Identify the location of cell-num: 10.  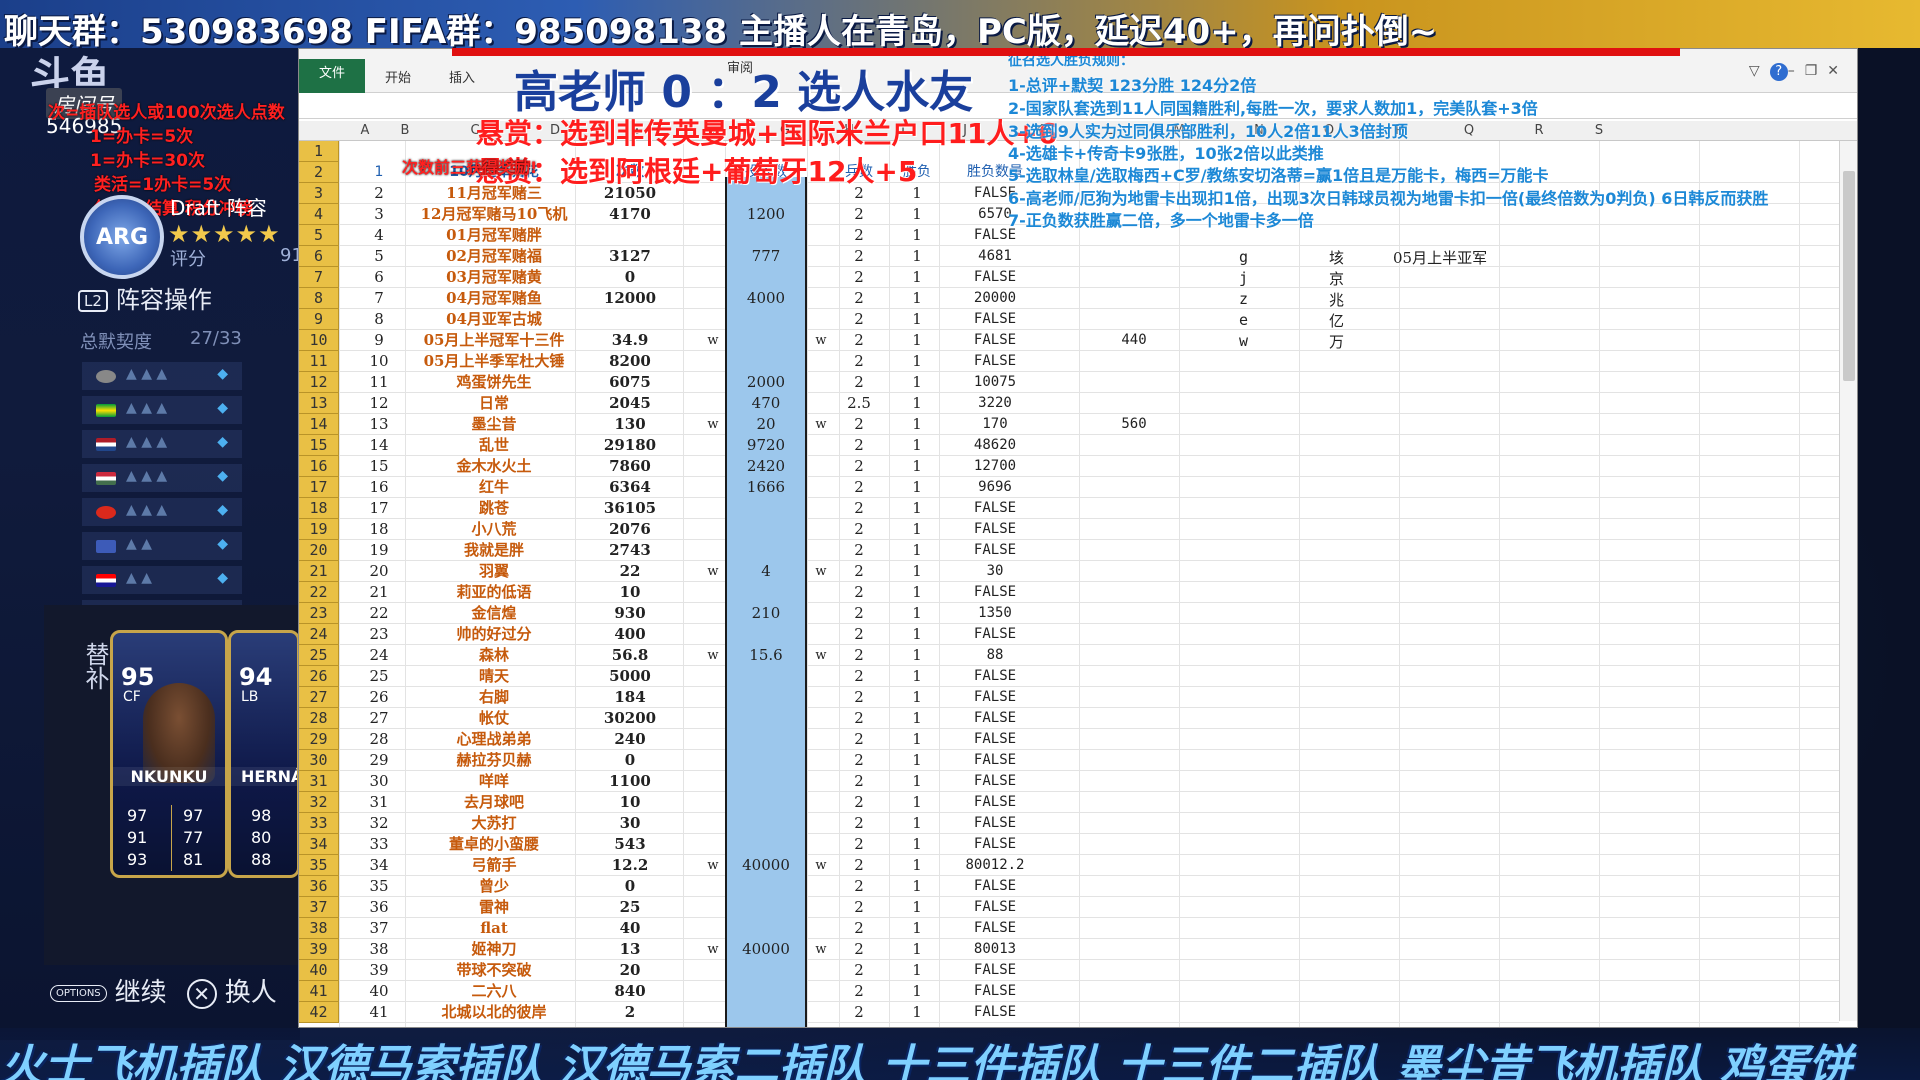
(630, 592).